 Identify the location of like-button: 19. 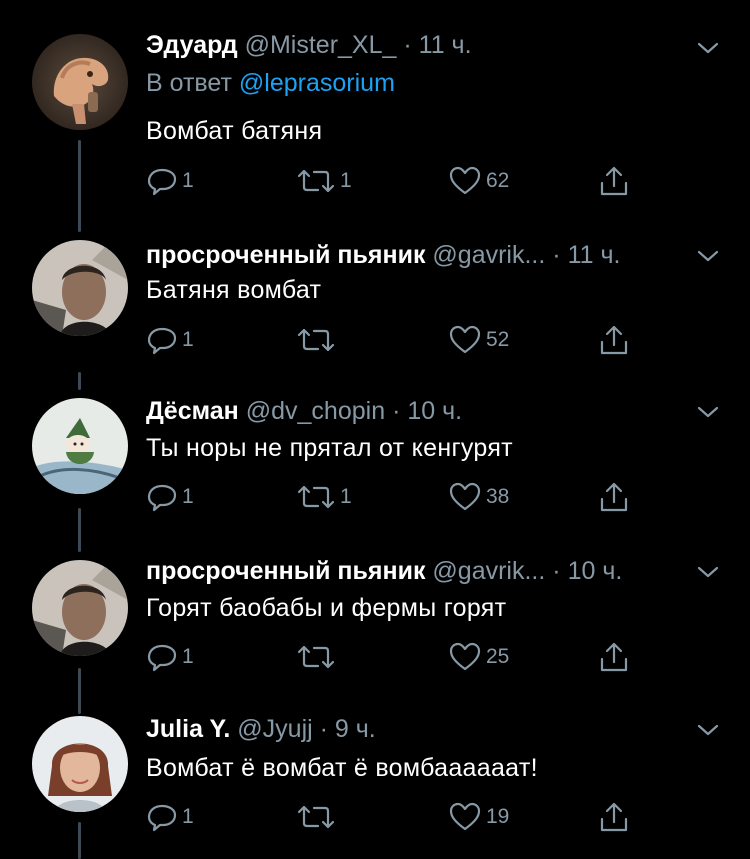
(478, 817).